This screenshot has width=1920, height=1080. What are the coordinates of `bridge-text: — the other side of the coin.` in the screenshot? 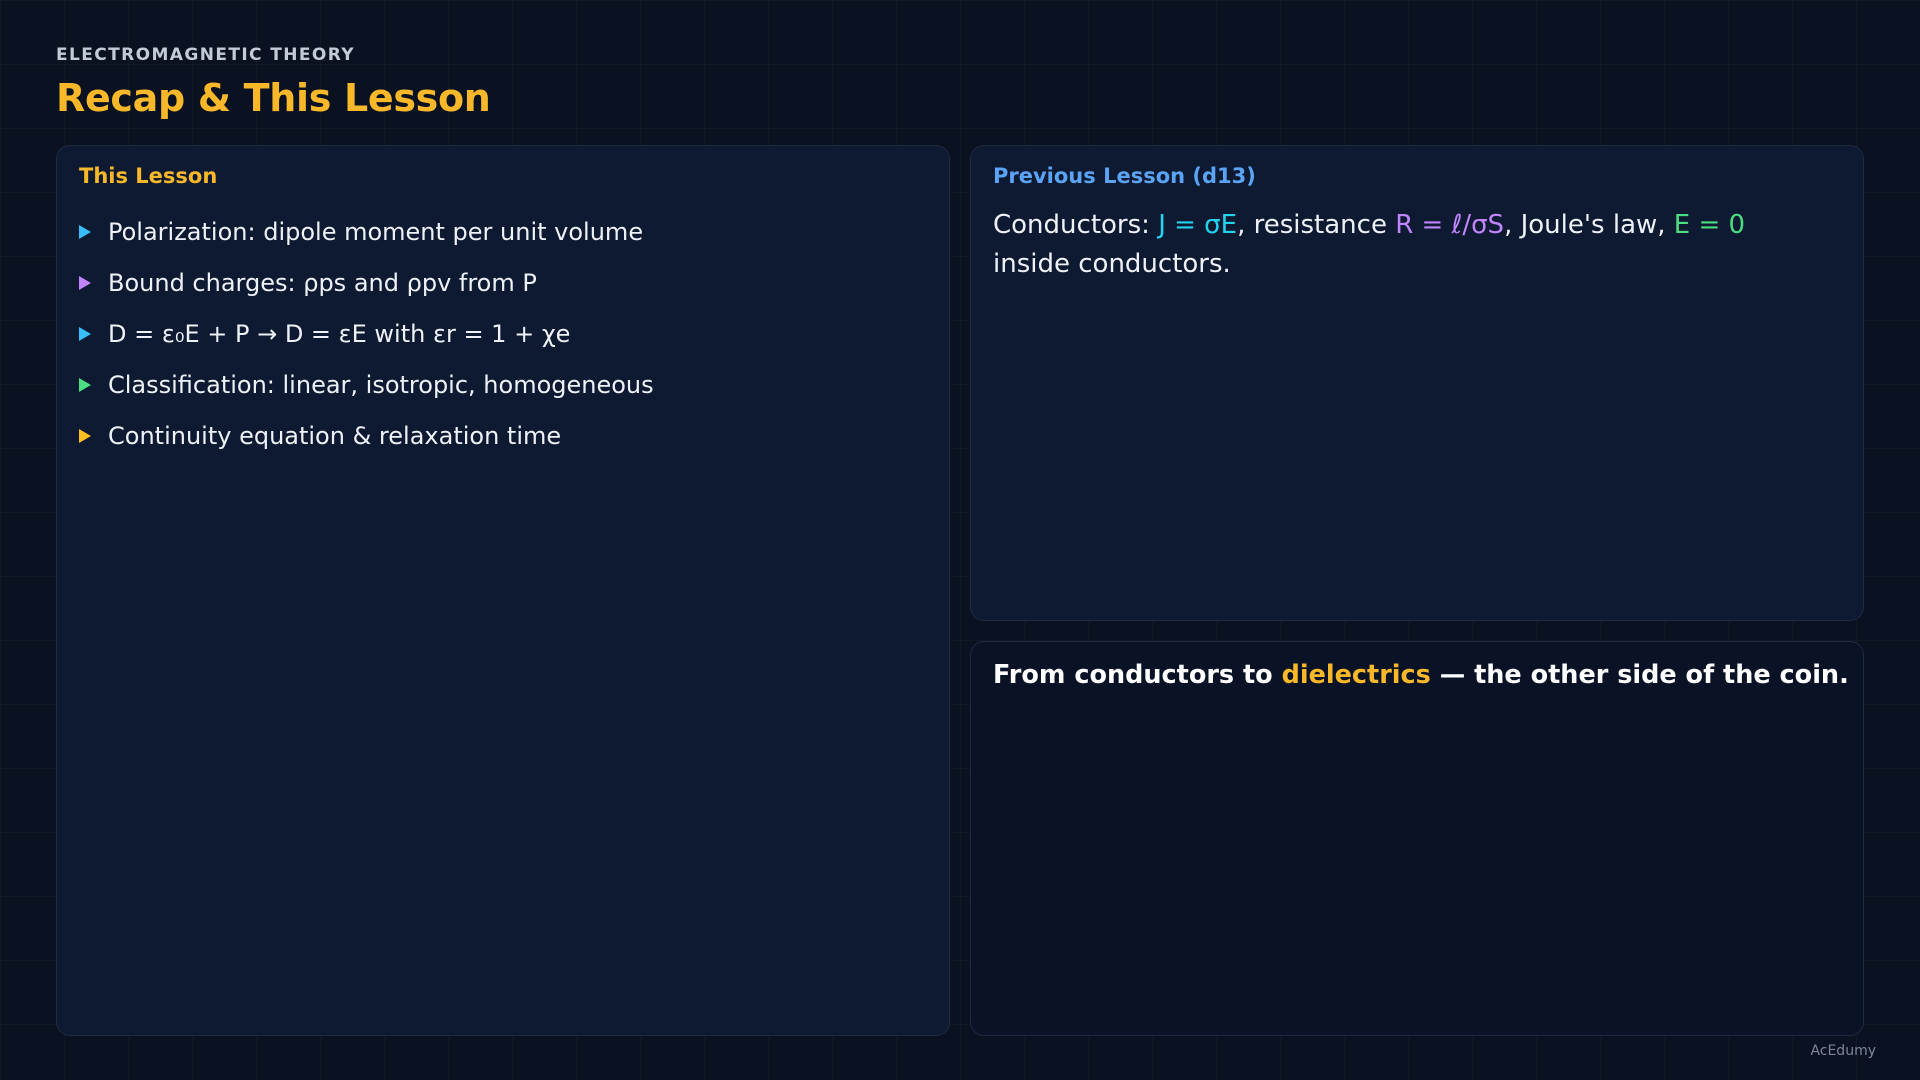 It's located at (1639, 675).